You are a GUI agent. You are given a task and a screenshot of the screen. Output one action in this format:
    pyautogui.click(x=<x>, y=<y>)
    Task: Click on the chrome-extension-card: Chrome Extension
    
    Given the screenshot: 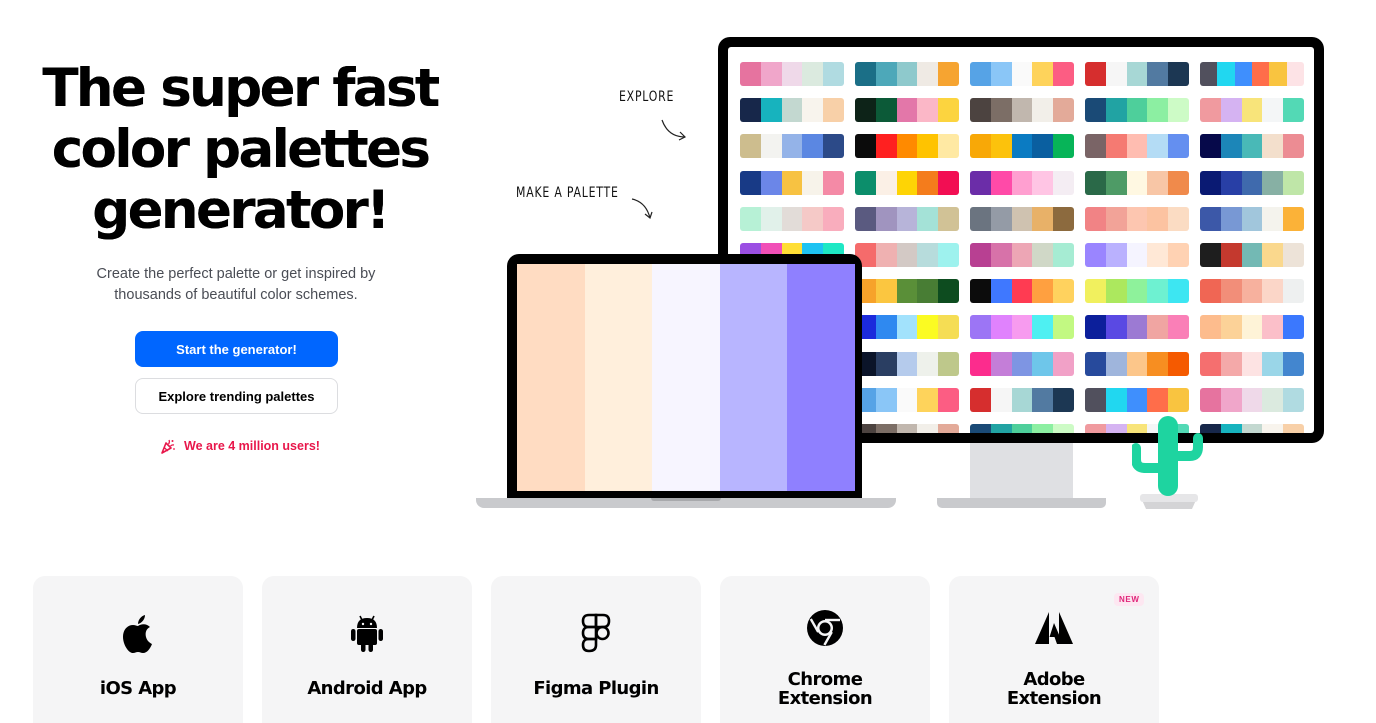 What is the action you would take?
    pyautogui.click(x=825, y=649)
    